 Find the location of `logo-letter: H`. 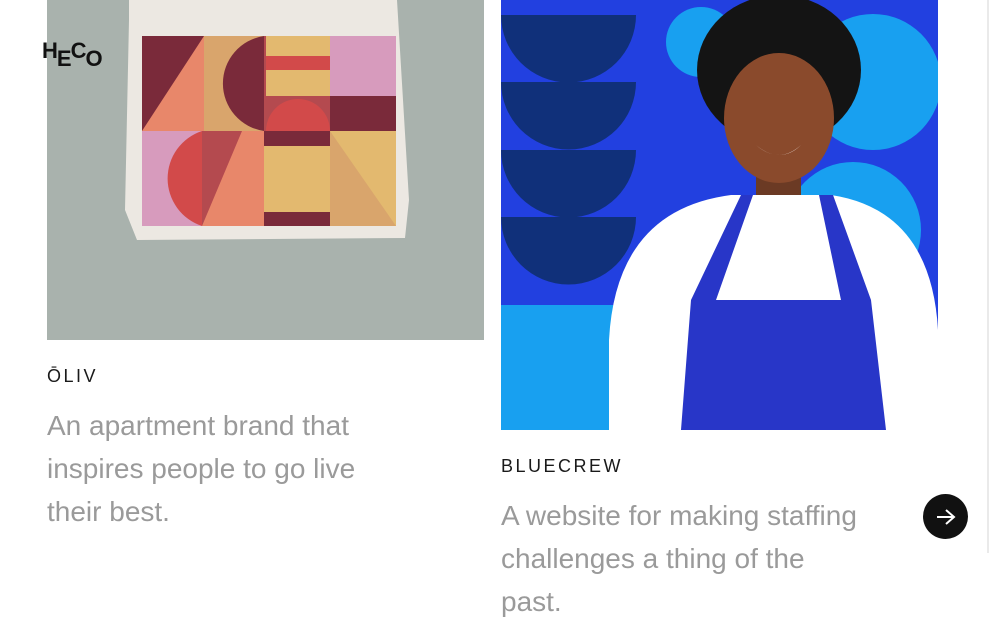

logo-letter: H is located at coordinates (50, 50).